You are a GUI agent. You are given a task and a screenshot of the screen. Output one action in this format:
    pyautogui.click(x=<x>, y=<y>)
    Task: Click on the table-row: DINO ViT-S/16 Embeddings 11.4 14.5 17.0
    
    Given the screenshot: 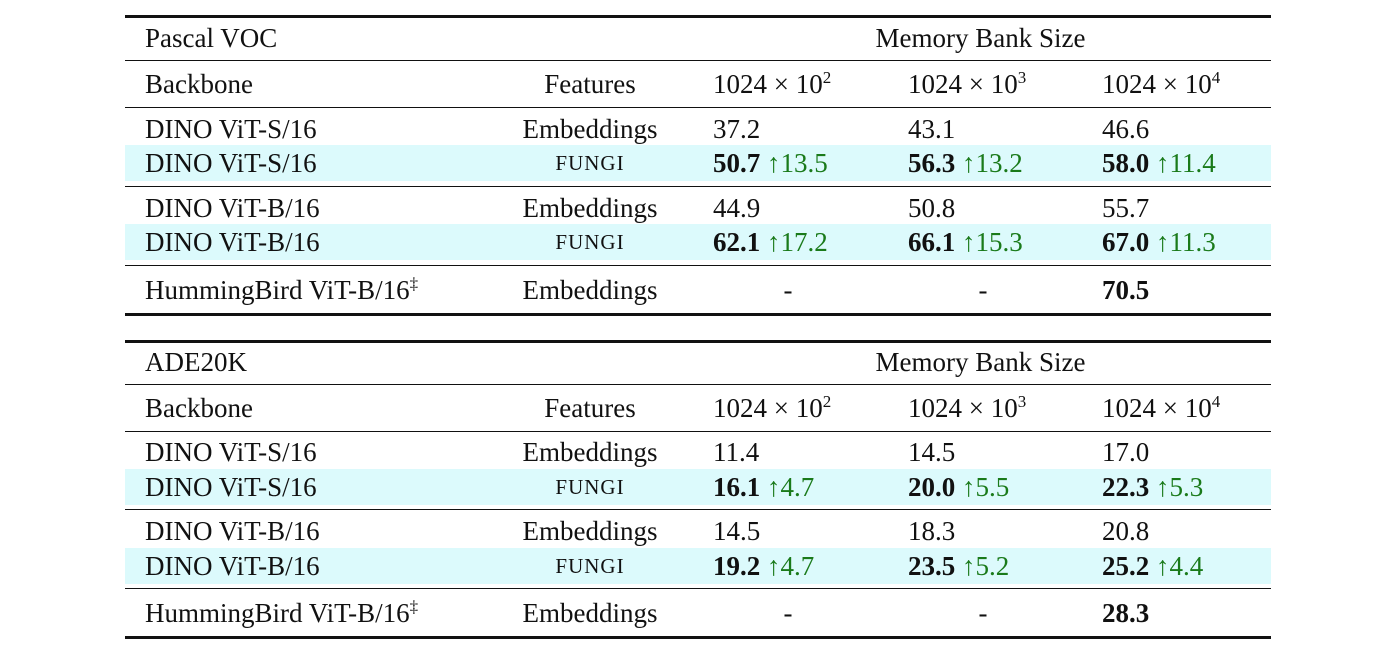 What is the action you would take?
    pyautogui.click(x=698, y=452)
    